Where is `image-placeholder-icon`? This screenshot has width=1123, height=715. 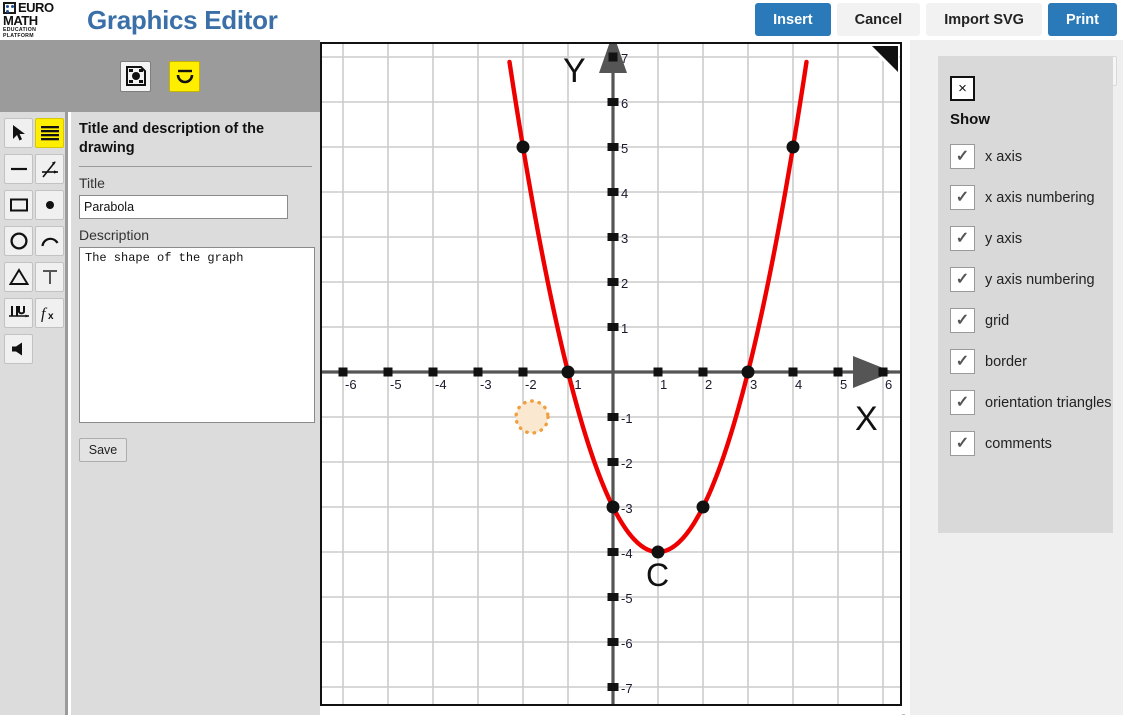 image-placeholder-icon is located at coordinates (135, 76).